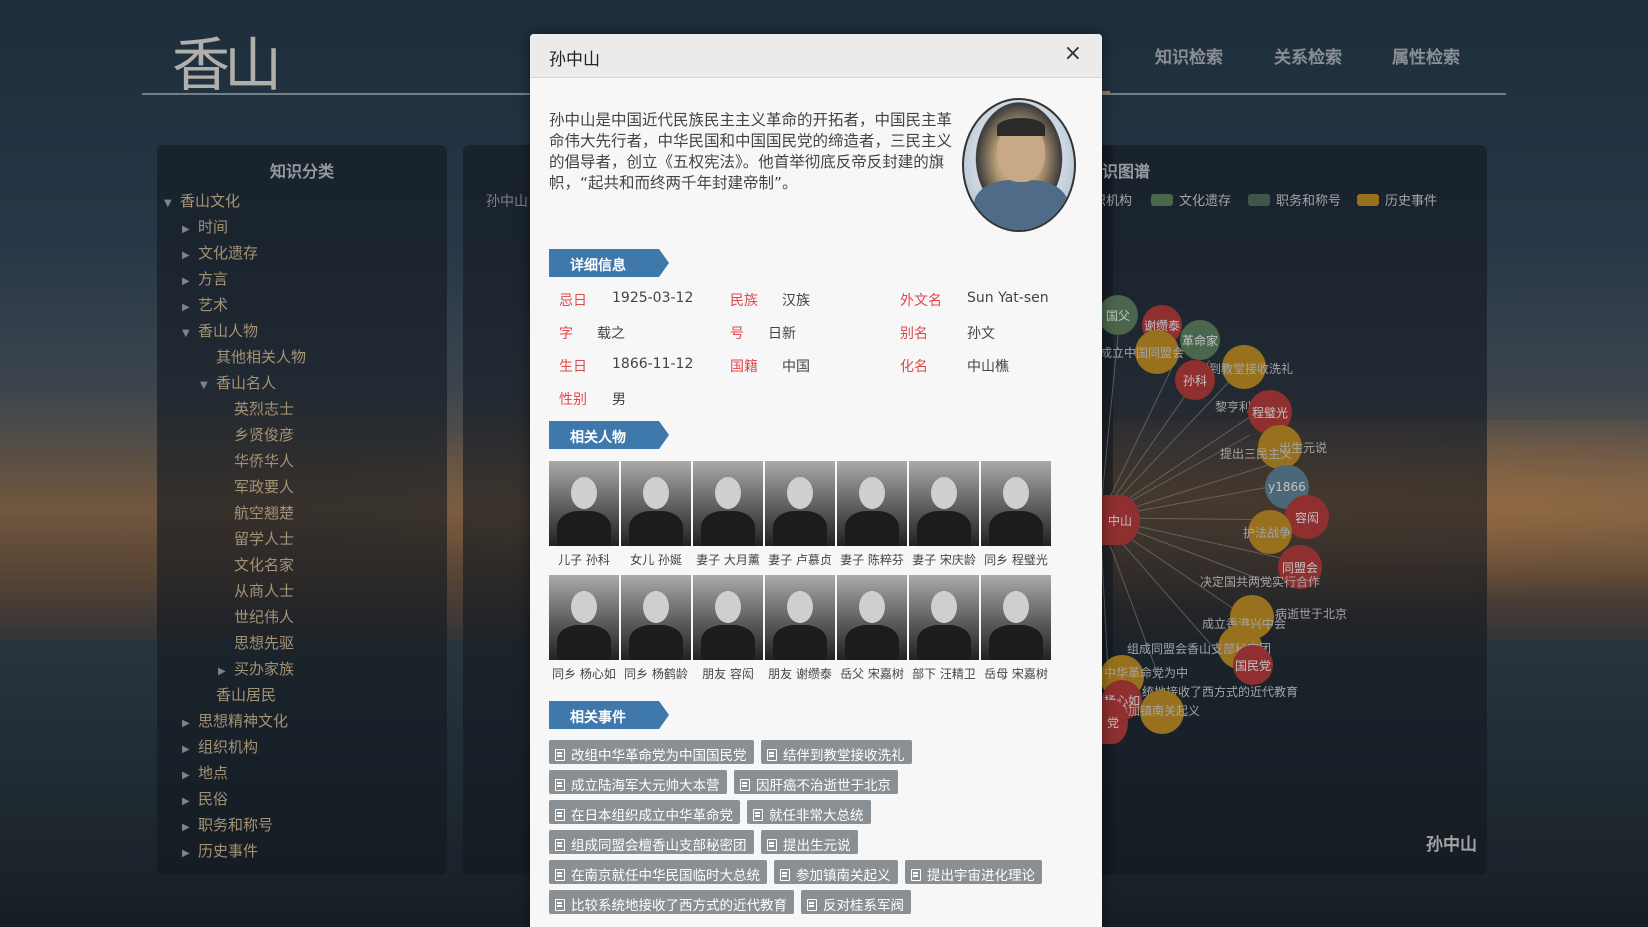 The height and width of the screenshot is (927, 1648). What do you see at coordinates (800, 560) in the screenshot?
I see `person-caption: 妻子 卢慕贞` at bounding box center [800, 560].